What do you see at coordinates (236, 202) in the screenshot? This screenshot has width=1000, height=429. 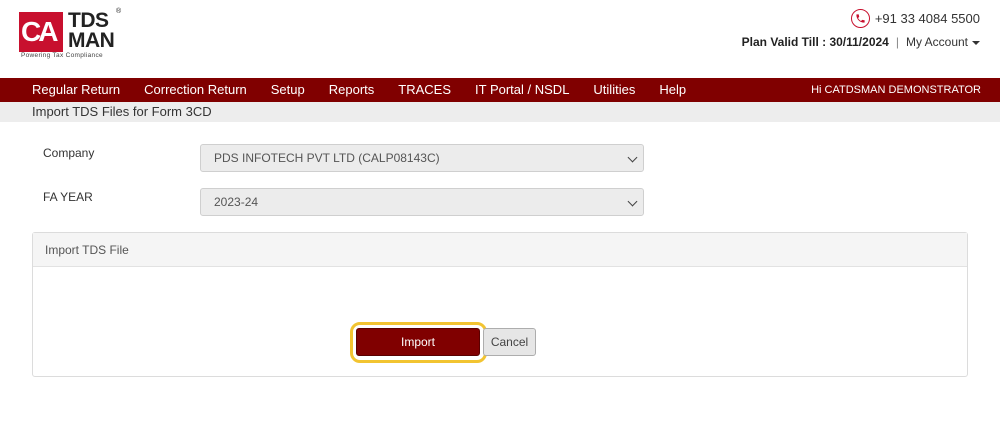 I see `fa-year-select-value: 2023-24` at bounding box center [236, 202].